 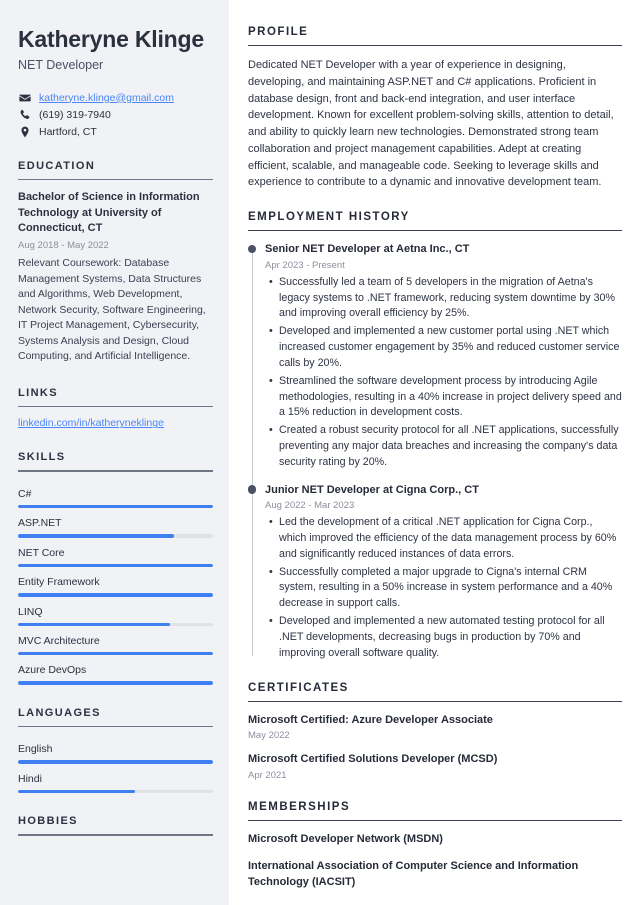 I want to click on employment-role: Junior NET Developer at Cigna Corp., CT, so click(x=372, y=489).